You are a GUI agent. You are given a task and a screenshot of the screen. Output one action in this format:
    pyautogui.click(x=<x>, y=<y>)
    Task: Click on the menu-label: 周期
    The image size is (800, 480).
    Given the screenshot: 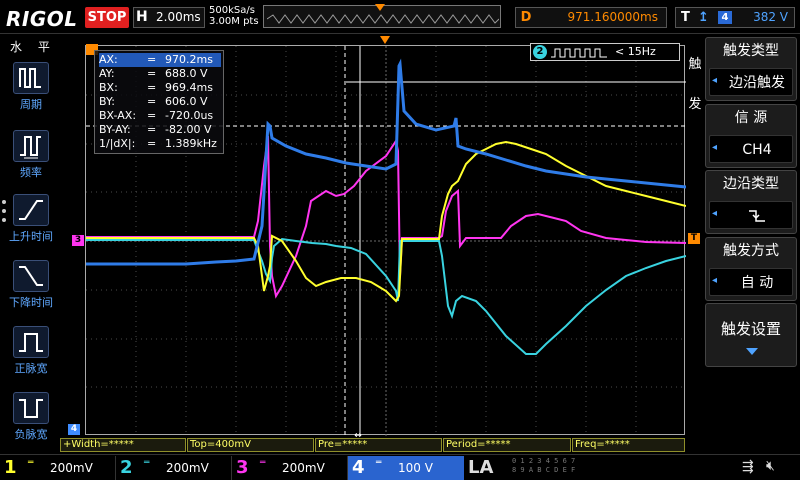 What is the action you would take?
    pyautogui.click(x=31, y=104)
    